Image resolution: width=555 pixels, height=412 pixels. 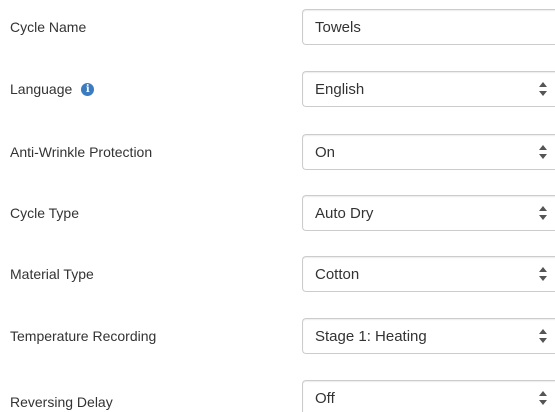 What do you see at coordinates (371, 336) in the screenshot?
I see `temperature-recording-select-value: Stage 1: Heating` at bounding box center [371, 336].